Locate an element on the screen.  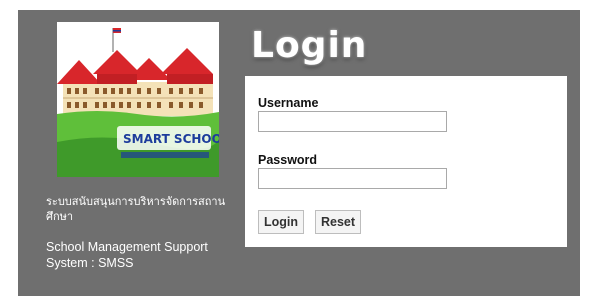
thai-system-name: ระบบสนับสนุนการบริหารจัดการสถานศึกษา is located at coordinates (136, 209).